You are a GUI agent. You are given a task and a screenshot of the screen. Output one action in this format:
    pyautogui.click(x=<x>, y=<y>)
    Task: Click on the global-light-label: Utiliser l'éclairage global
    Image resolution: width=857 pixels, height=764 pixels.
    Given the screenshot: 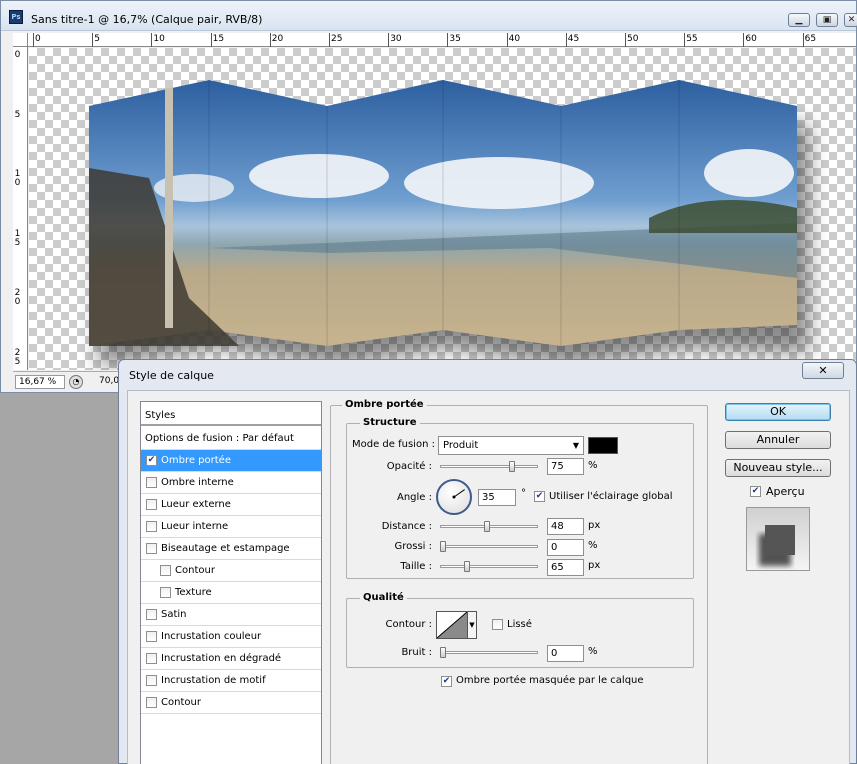 What is the action you would take?
    pyautogui.click(x=611, y=496)
    